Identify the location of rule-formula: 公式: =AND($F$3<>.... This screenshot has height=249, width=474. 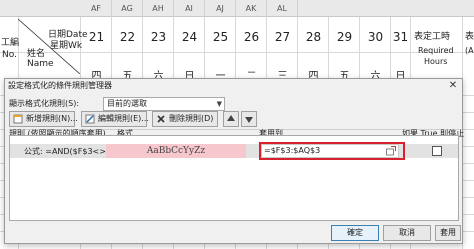
(69, 151).